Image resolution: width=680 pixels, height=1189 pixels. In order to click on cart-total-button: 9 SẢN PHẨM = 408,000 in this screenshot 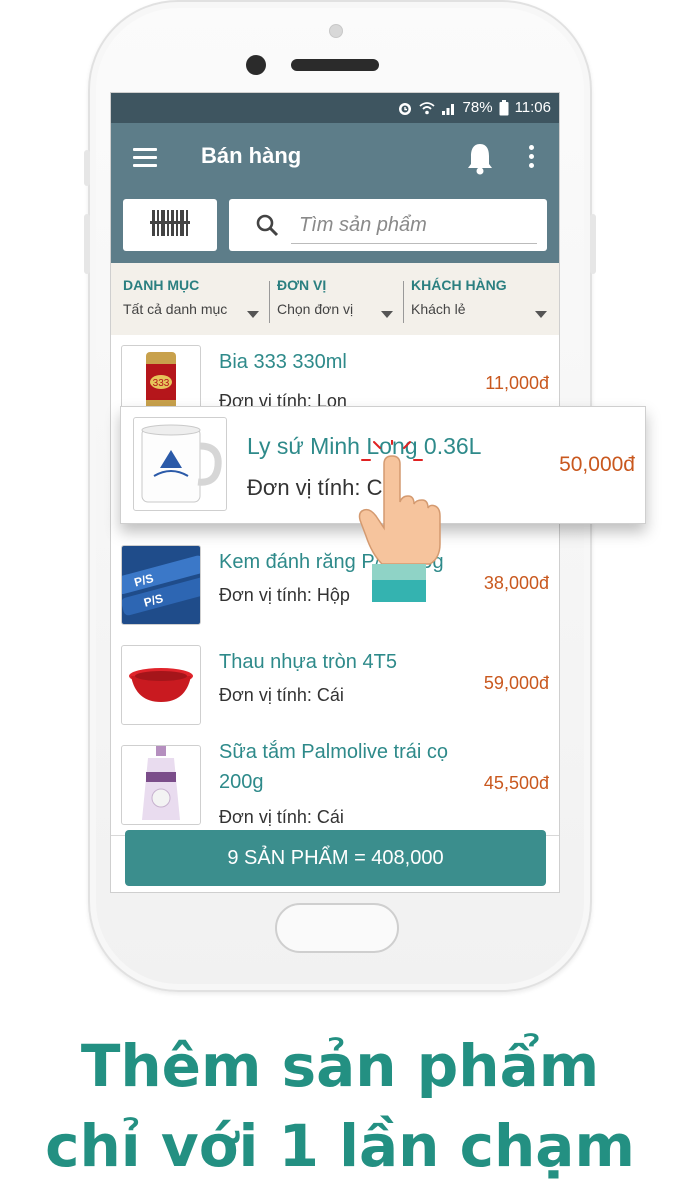, I will do `click(335, 858)`.